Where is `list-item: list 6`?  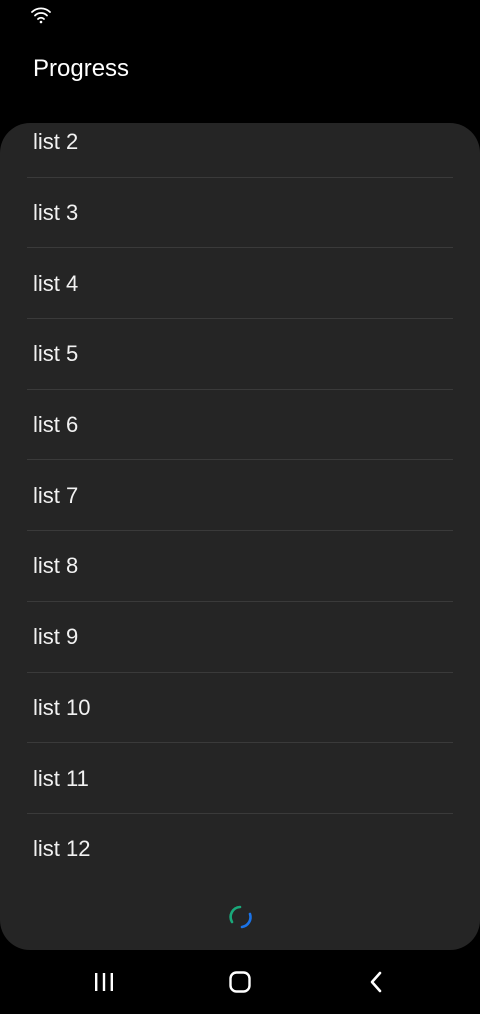
list-item: list 6 is located at coordinates (240, 425).